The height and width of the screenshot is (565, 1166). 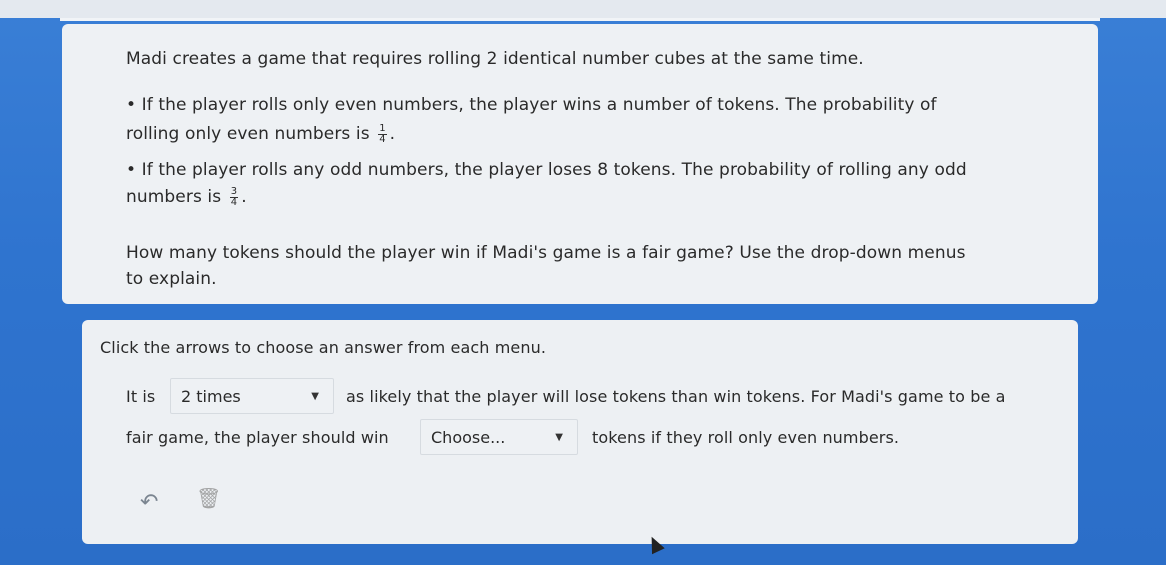 I want to click on bullet-1-text: rolling only even numbers is, so click(x=248, y=134).